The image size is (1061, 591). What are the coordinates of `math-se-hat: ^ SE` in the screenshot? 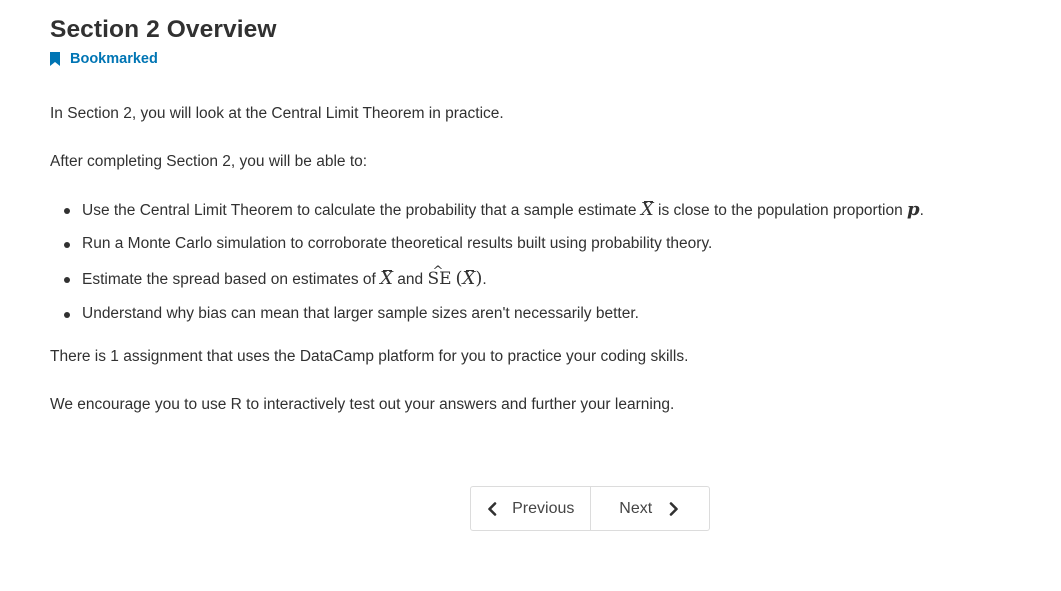 It's located at (439, 276).